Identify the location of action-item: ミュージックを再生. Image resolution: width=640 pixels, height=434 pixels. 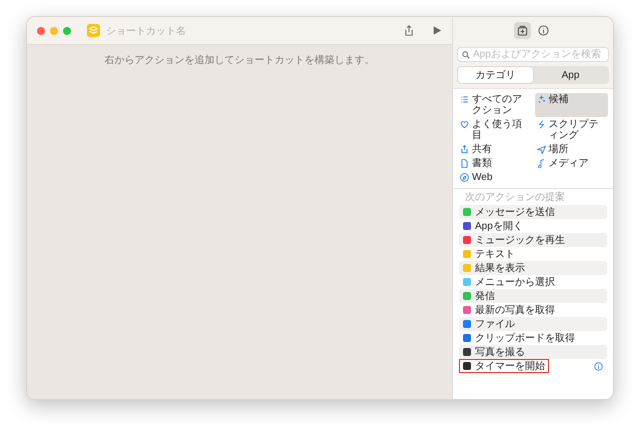
(533, 240).